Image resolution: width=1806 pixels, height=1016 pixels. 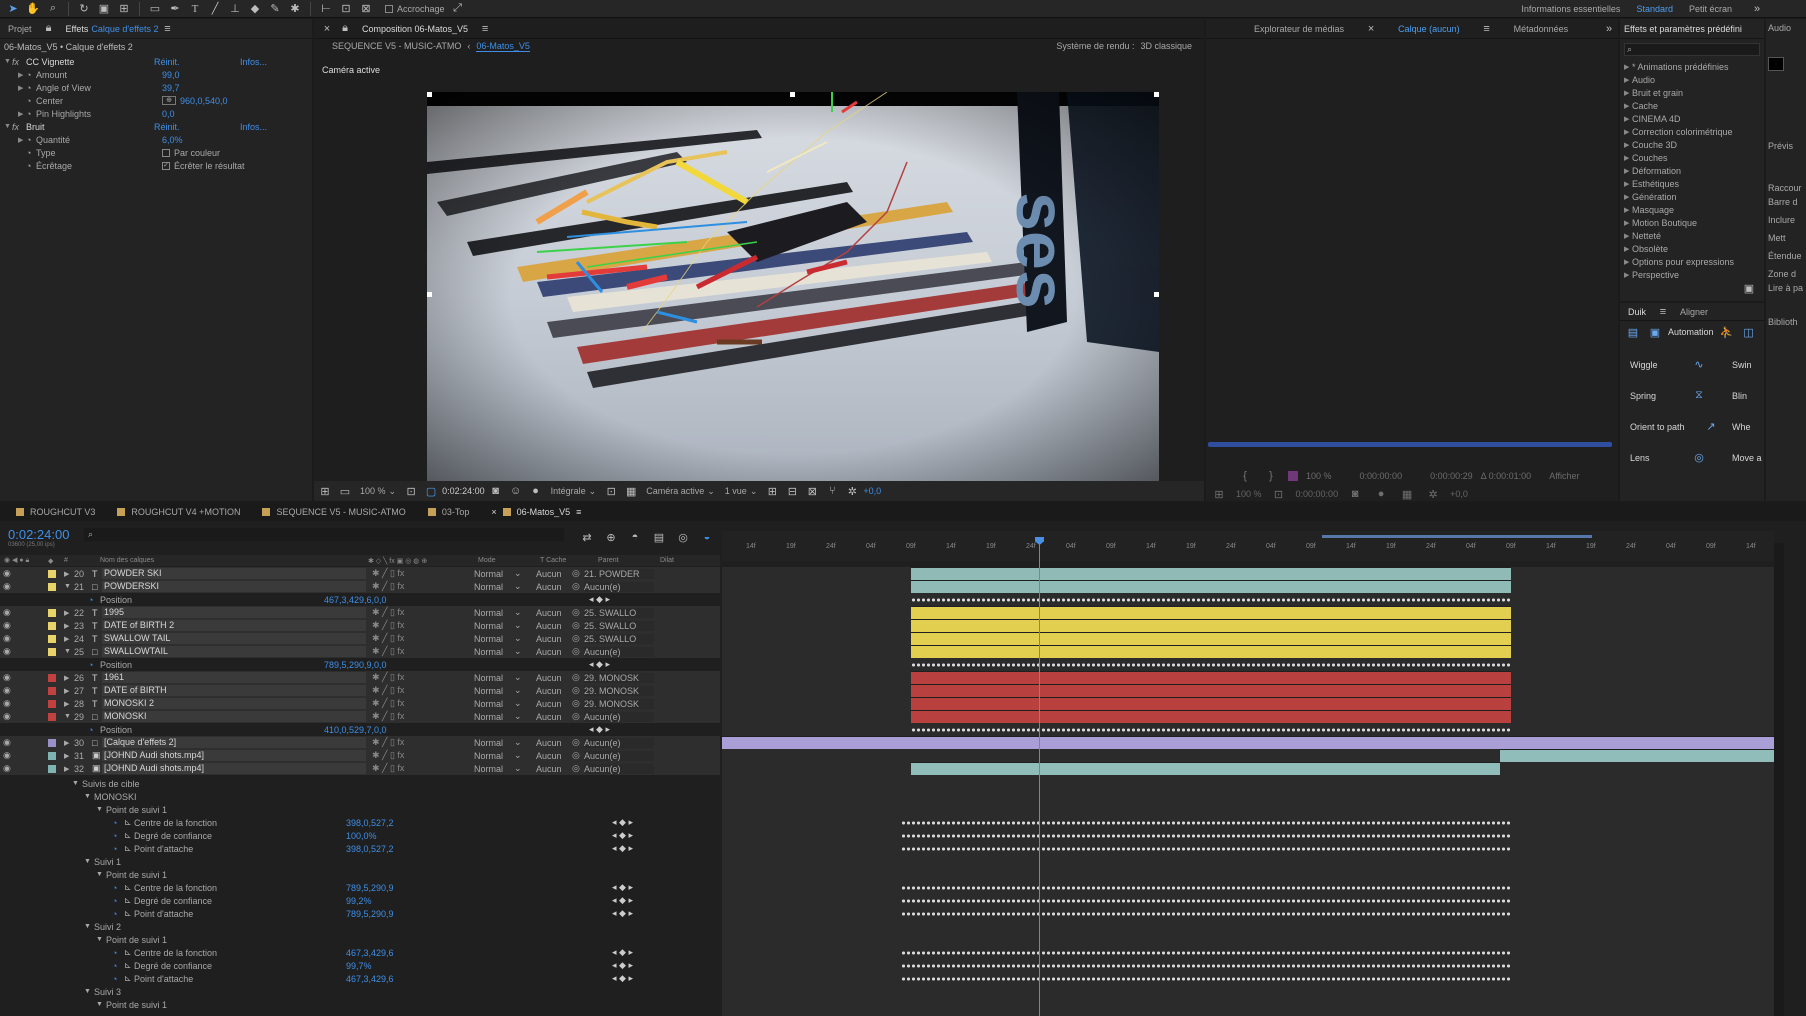 I want to click on tracker-tree-row: ◔ ⊾ Degré de confiance 99,7% ◂ ◆ ▸, so click(x=360, y=965).